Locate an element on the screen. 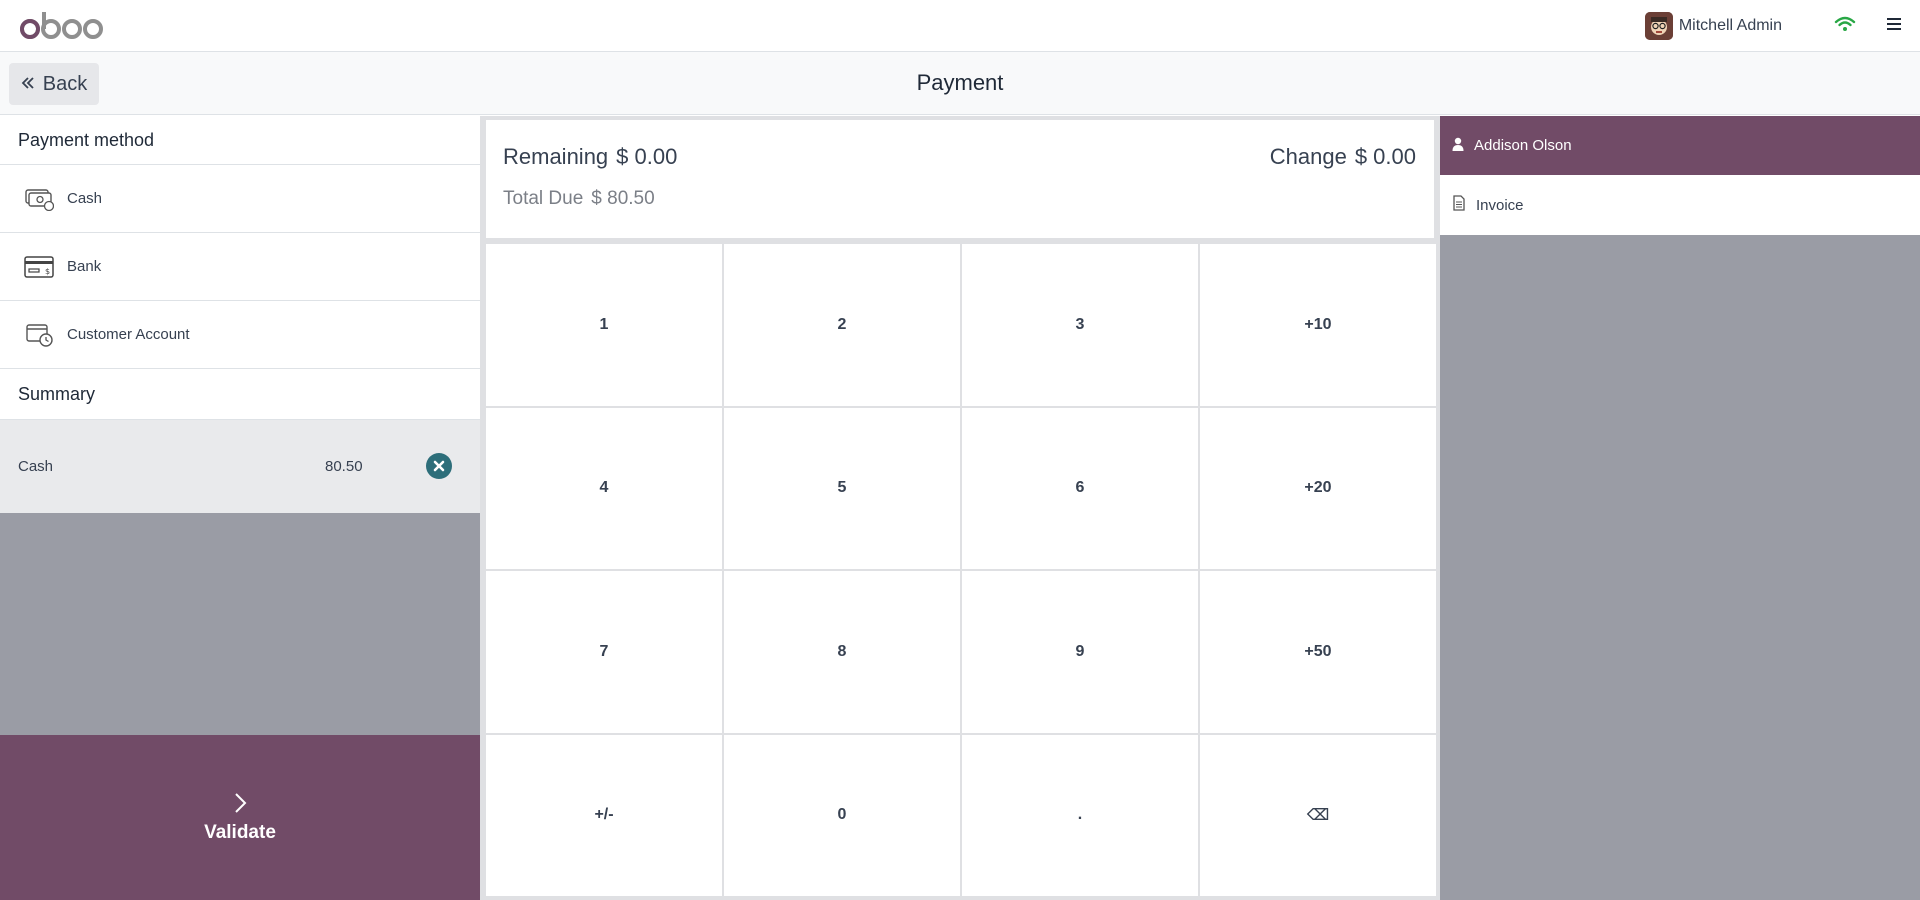 This screenshot has height=900, width=1920. payment-method-title: Payment method is located at coordinates (240, 140).